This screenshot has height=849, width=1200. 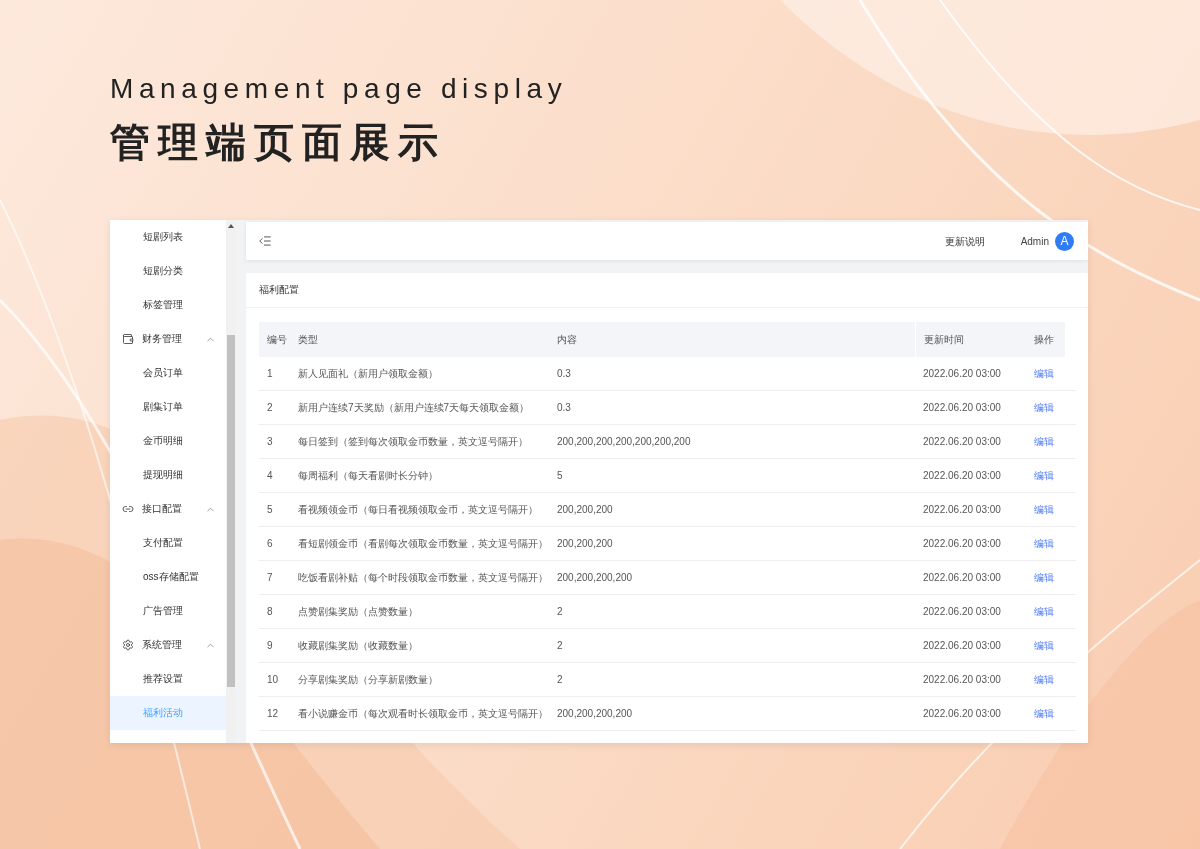 I want to click on sidebar-group: 接口配置, so click(x=168, y=509).